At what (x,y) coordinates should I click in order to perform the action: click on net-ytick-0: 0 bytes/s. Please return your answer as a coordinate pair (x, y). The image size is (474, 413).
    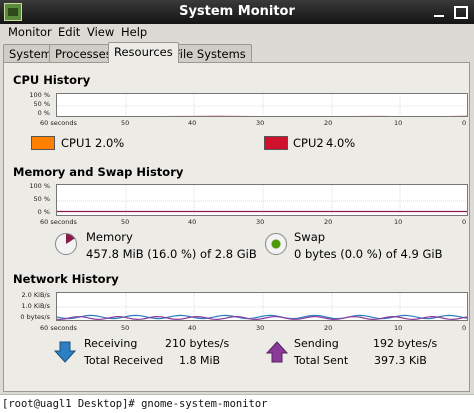
    Looking at the image, I should click on (35, 317).